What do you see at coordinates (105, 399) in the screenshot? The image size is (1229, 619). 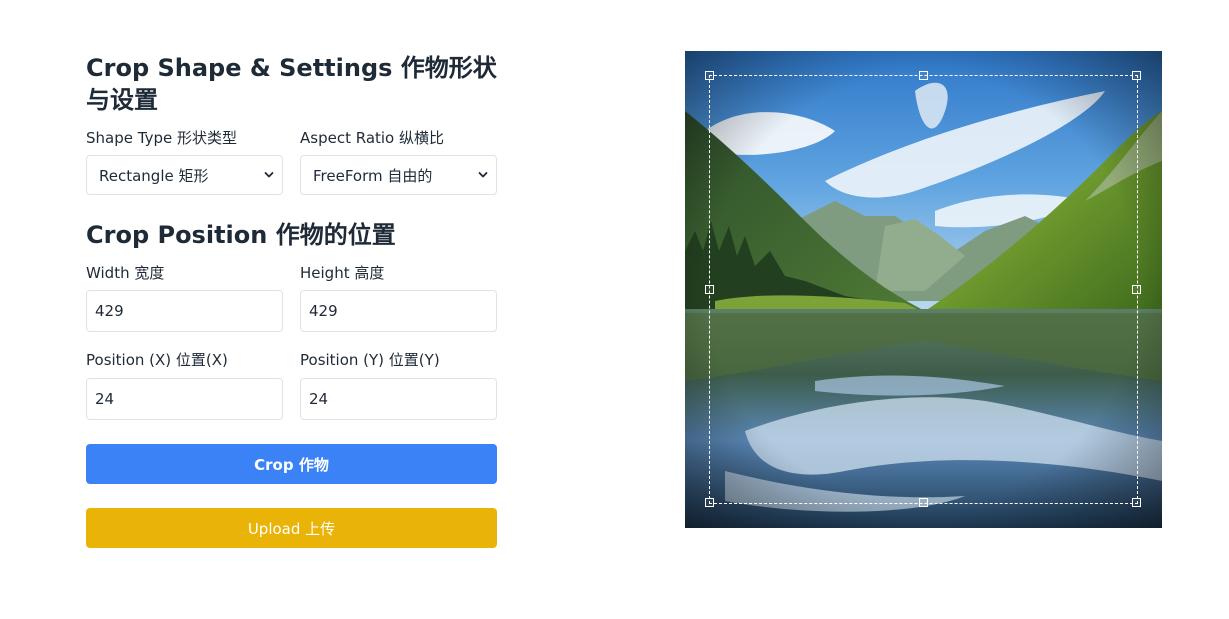 I see `position-x-value: 24` at bounding box center [105, 399].